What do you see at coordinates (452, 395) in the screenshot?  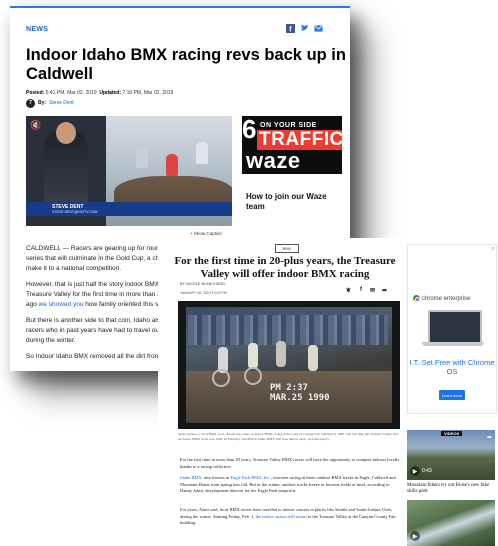 I see `learn-more-button: Learn more` at bounding box center [452, 395].